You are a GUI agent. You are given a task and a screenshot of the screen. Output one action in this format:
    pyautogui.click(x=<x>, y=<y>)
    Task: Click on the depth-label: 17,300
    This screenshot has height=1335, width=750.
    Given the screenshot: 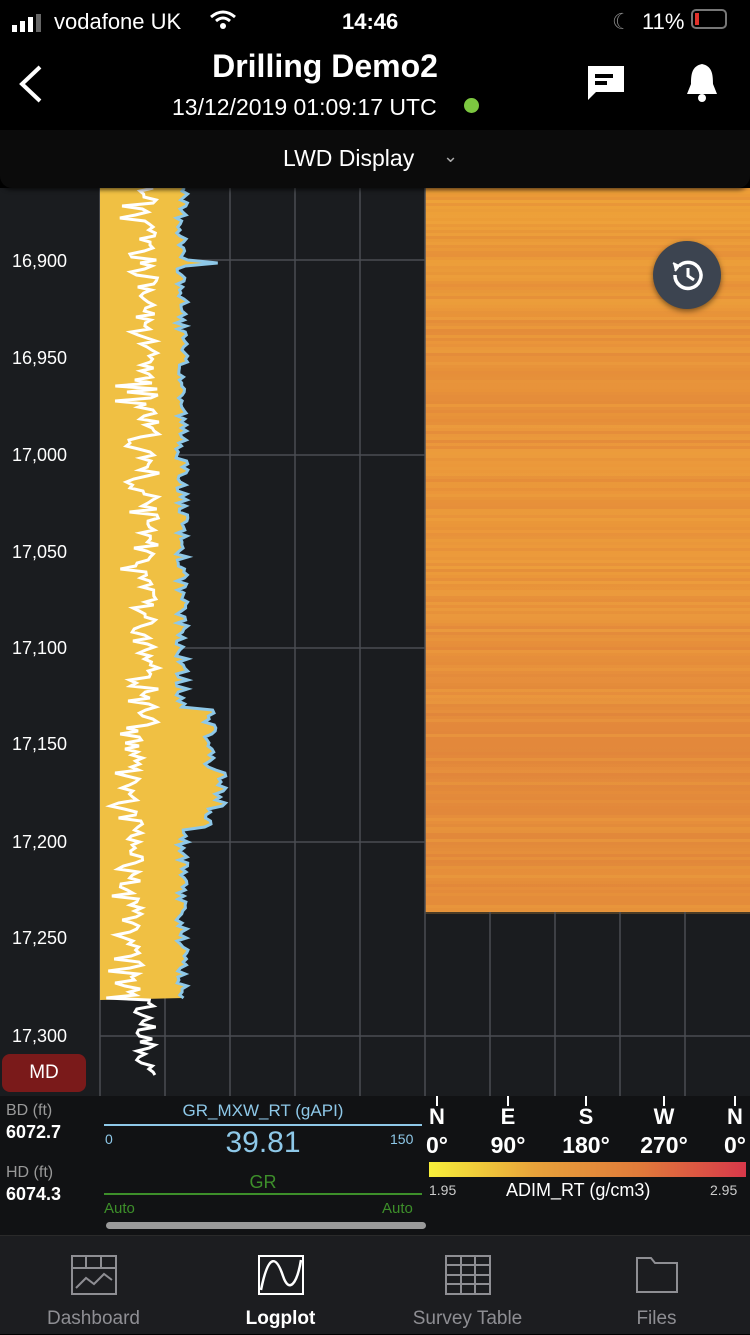 What is the action you would take?
    pyautogui.click(x=40, y=1036)
    